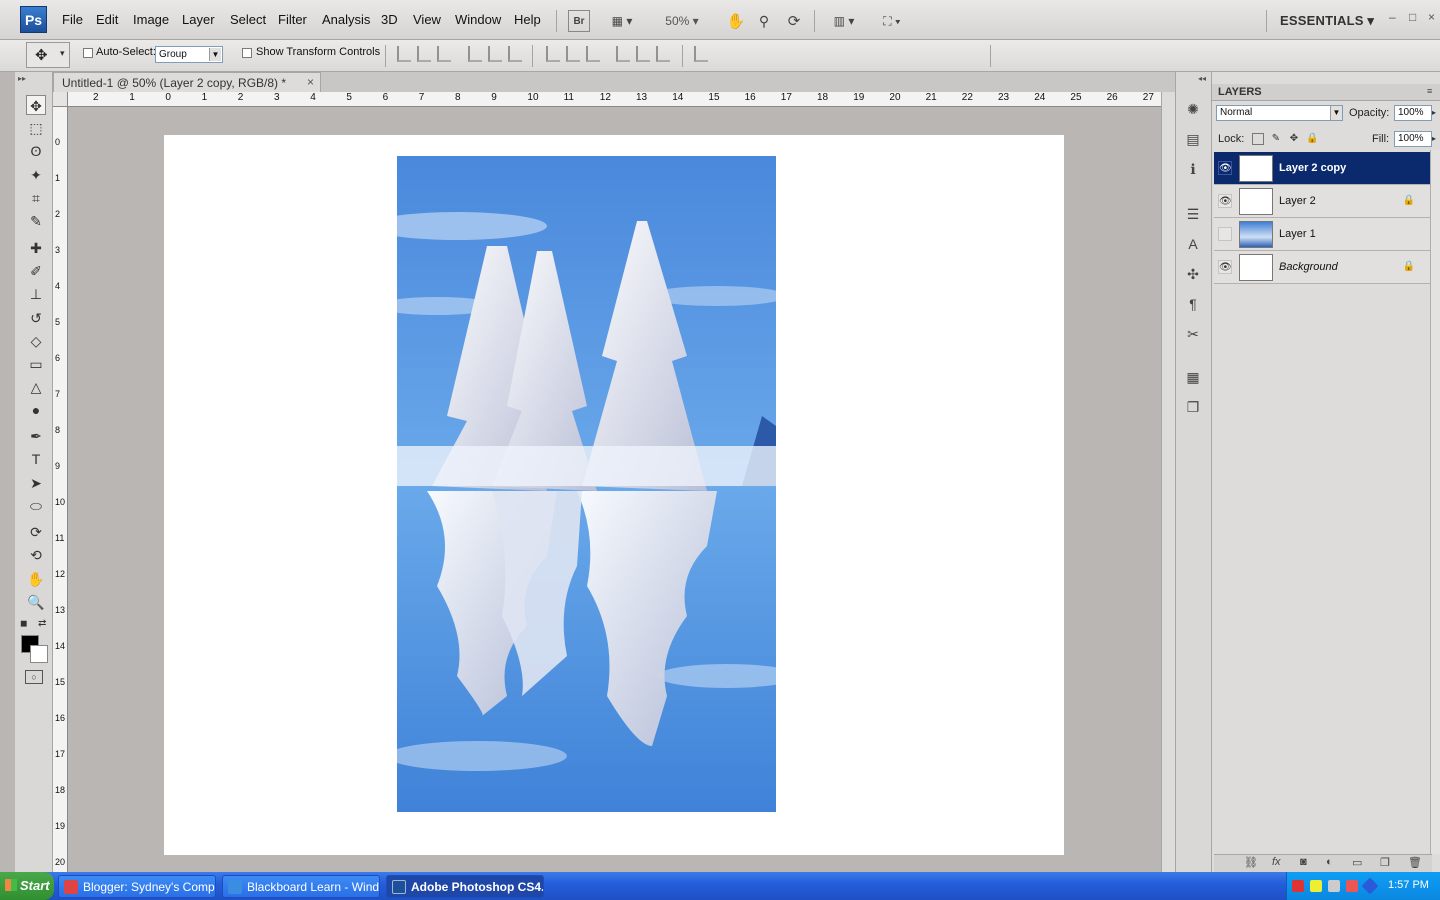  Describe the element at coordinates (1276, 862) in the screenshot. I see `layer-style-icon: fx` at that location.